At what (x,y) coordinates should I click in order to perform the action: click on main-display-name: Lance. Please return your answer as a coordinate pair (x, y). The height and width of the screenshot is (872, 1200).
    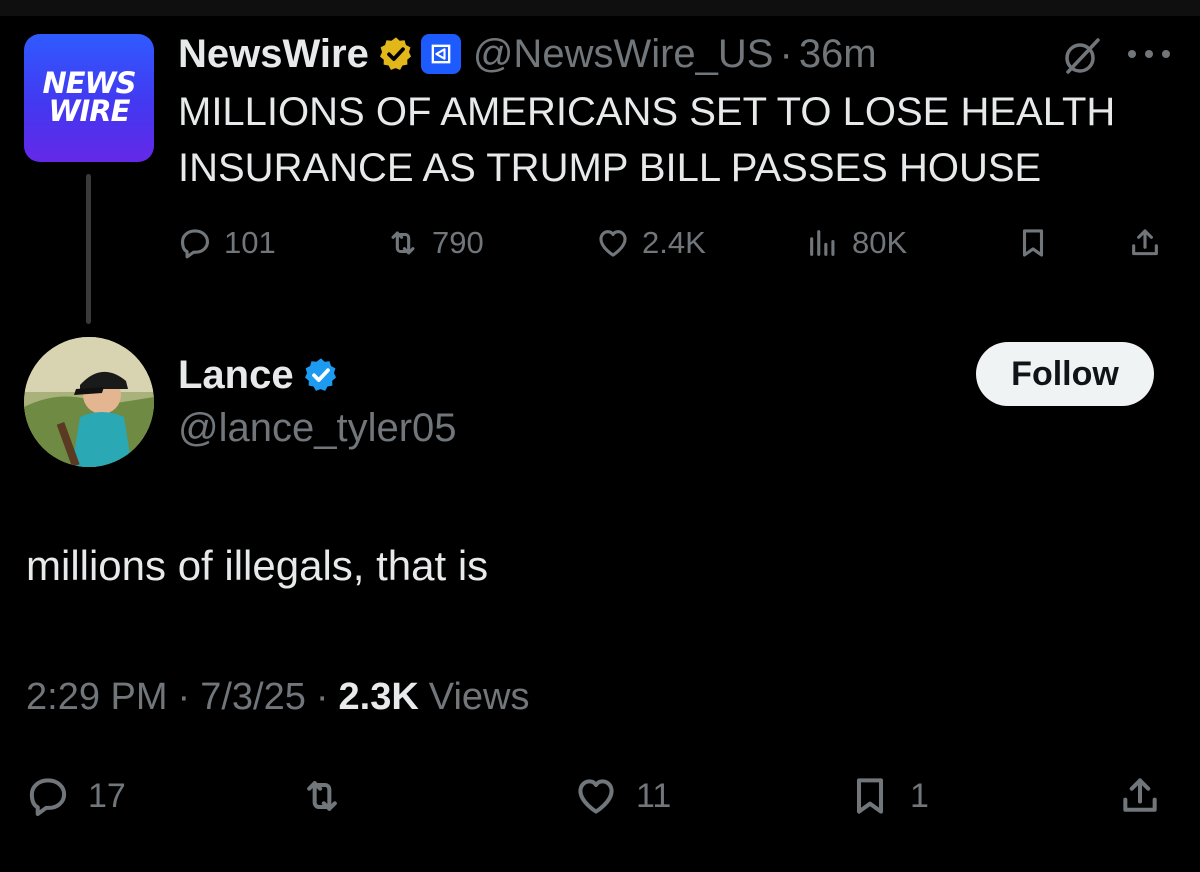
    Looking at the image, I should click on (236, 375).